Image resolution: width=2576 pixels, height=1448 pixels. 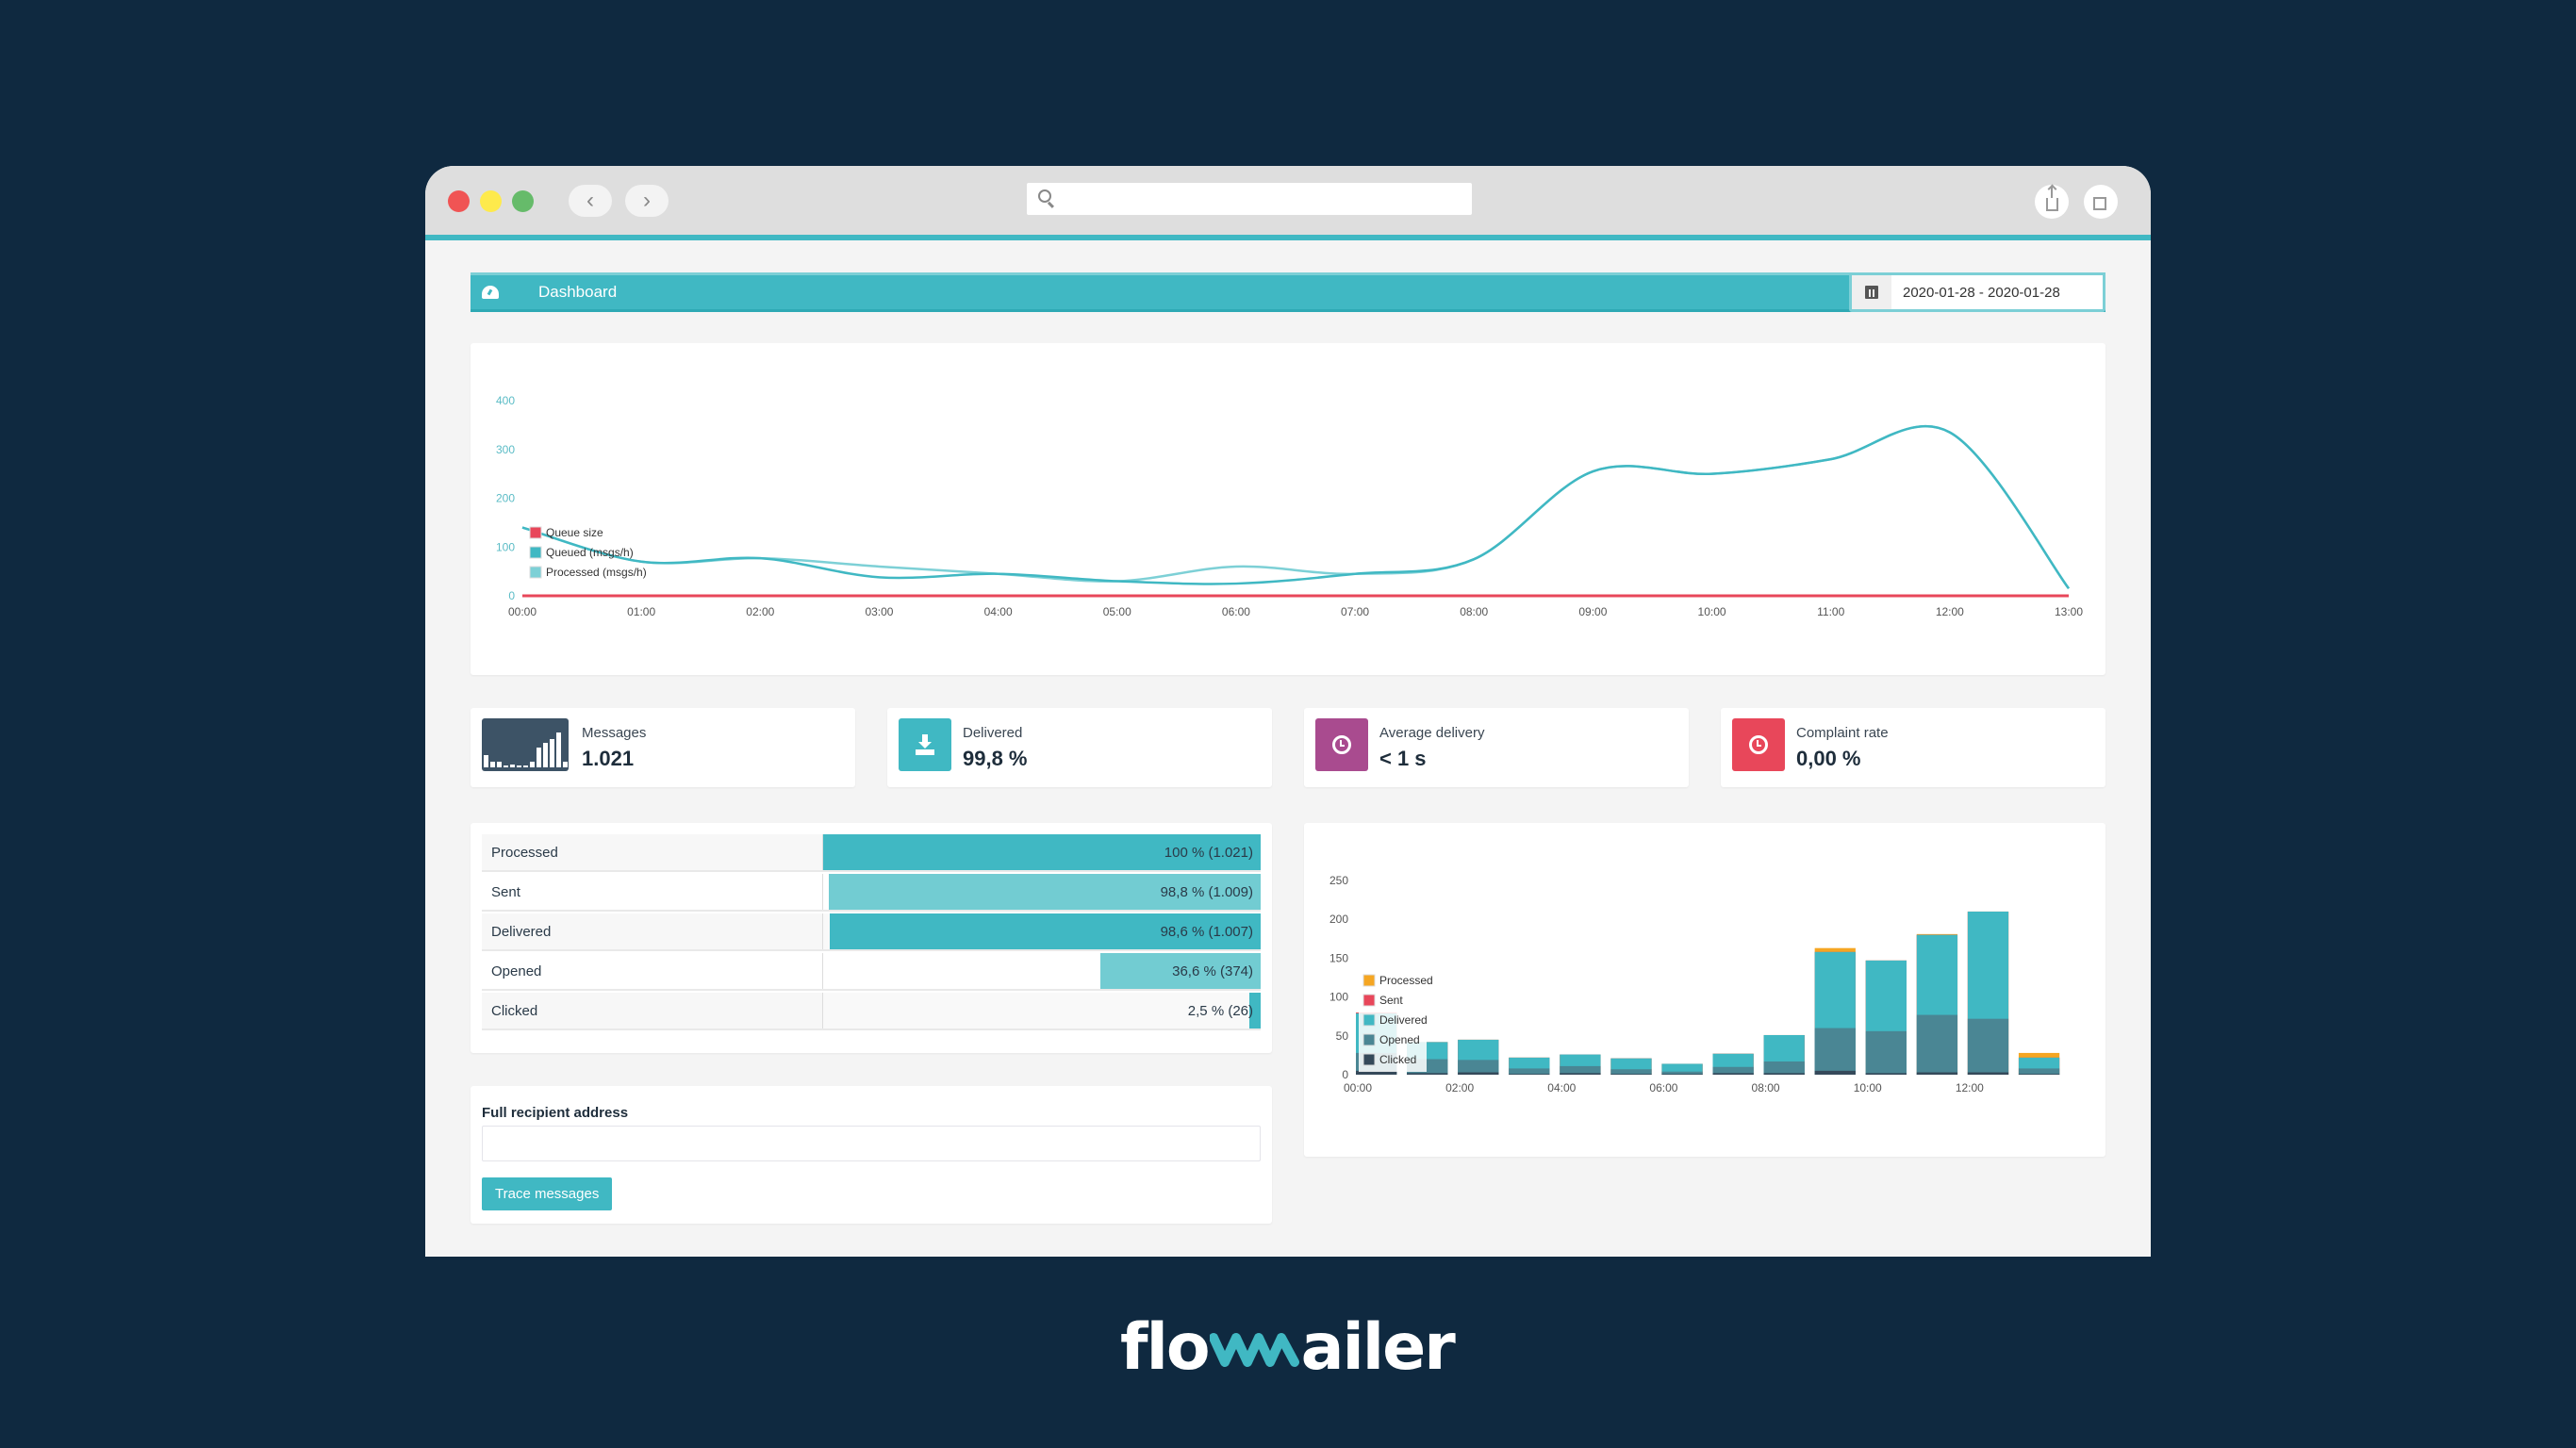 I want to click on search-icon, so click(x=1044, y=196).